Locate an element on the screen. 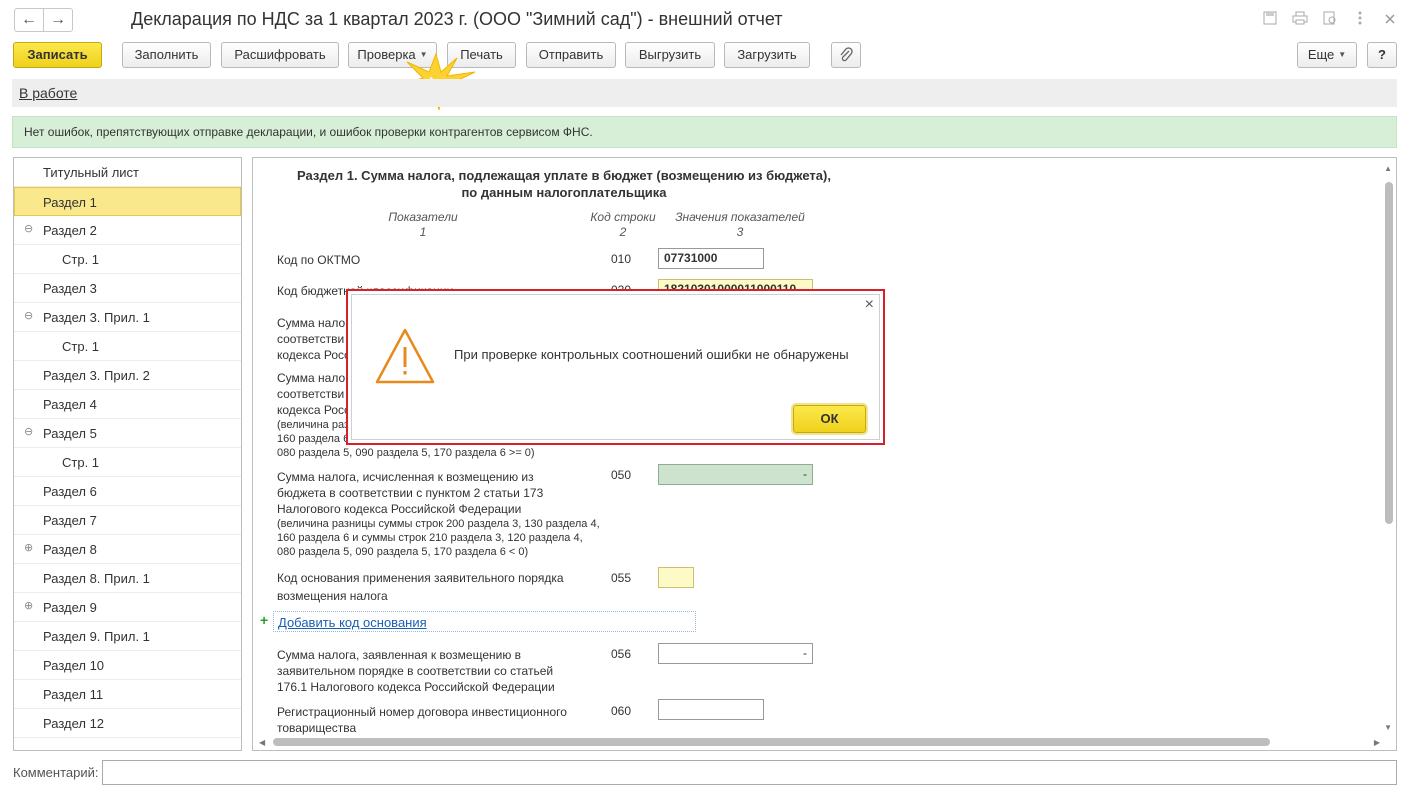 The image size is (1417, 798). scroll-left-icon: ◀ is located at coordinates (262, 742).